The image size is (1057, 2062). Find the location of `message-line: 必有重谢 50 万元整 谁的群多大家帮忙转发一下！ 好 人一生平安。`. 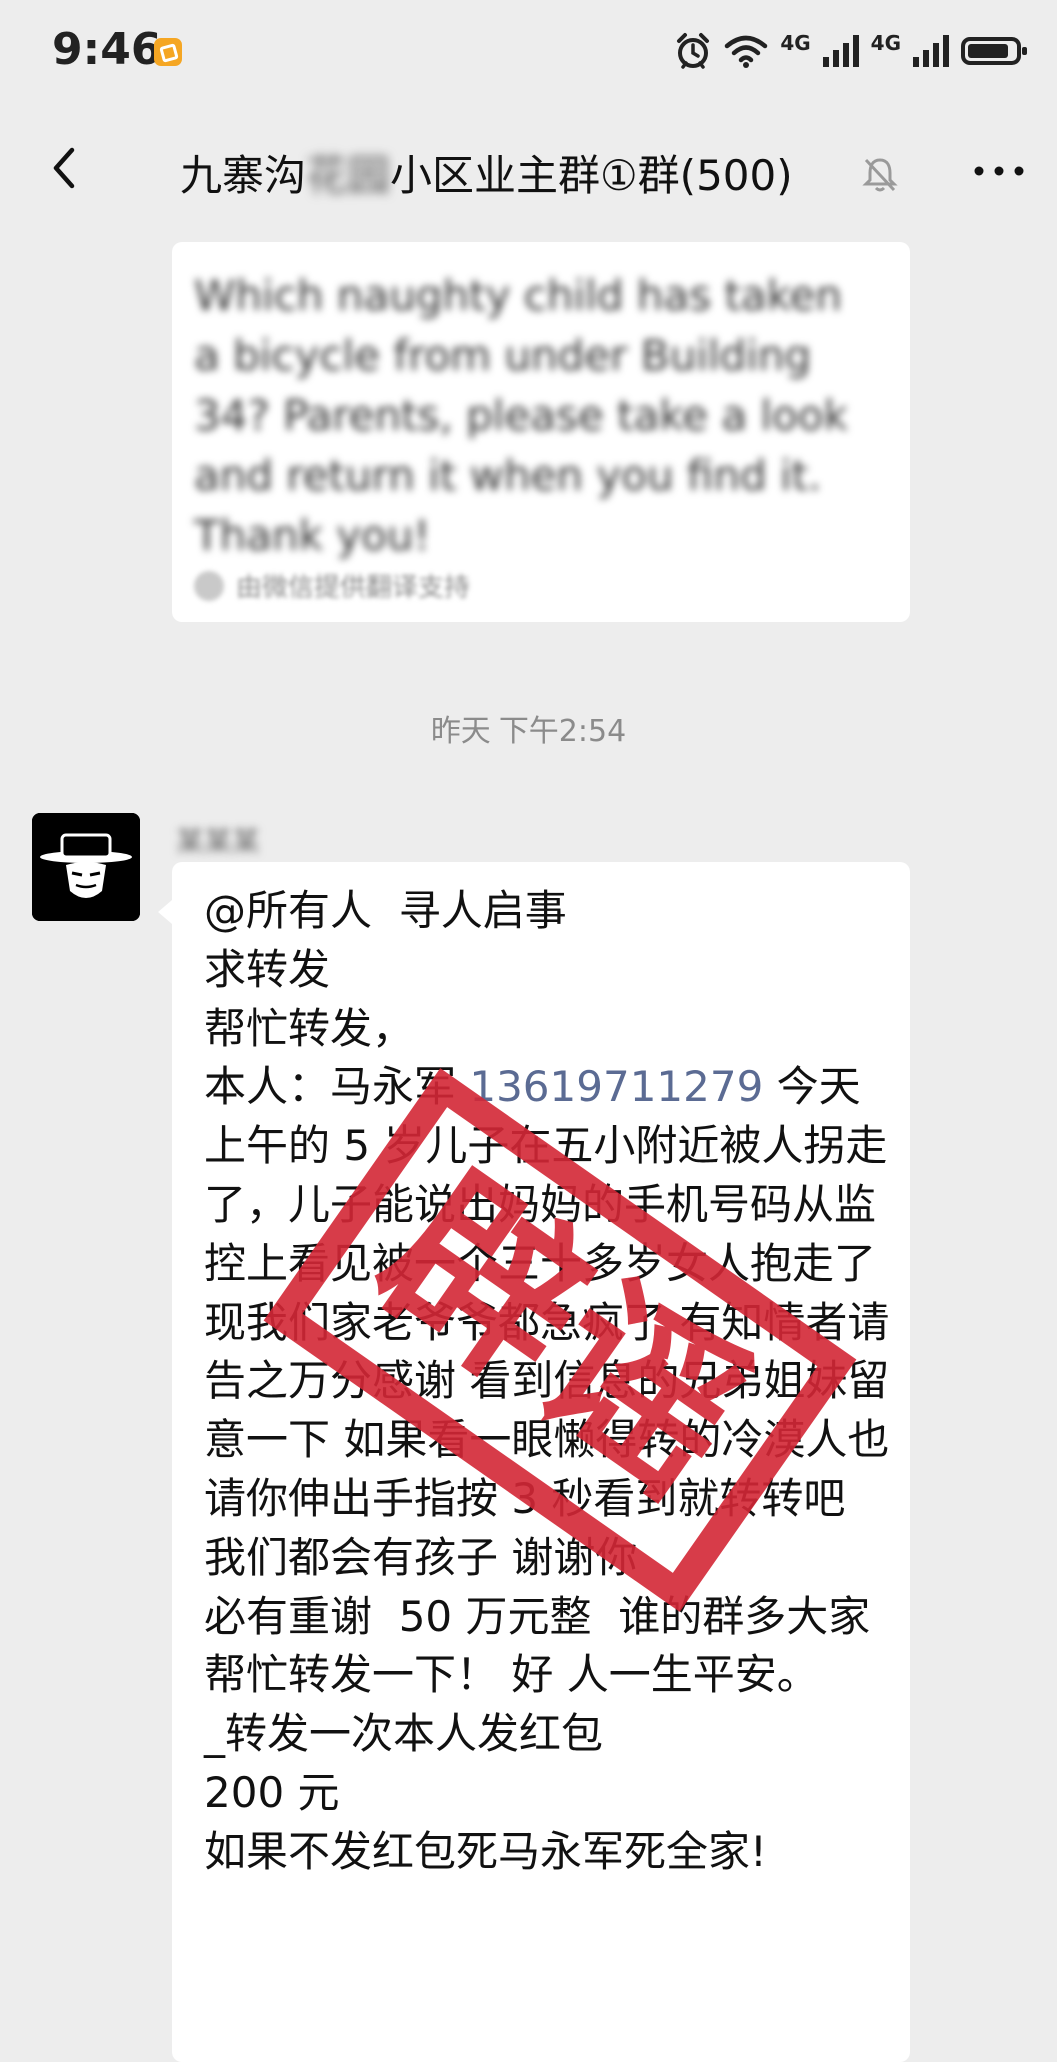

message-line: 必有重谢 50 万元整 谁的群多大家帮忙转发一下！ 好 人一生平安。 is located at coordinates (537, 1645).